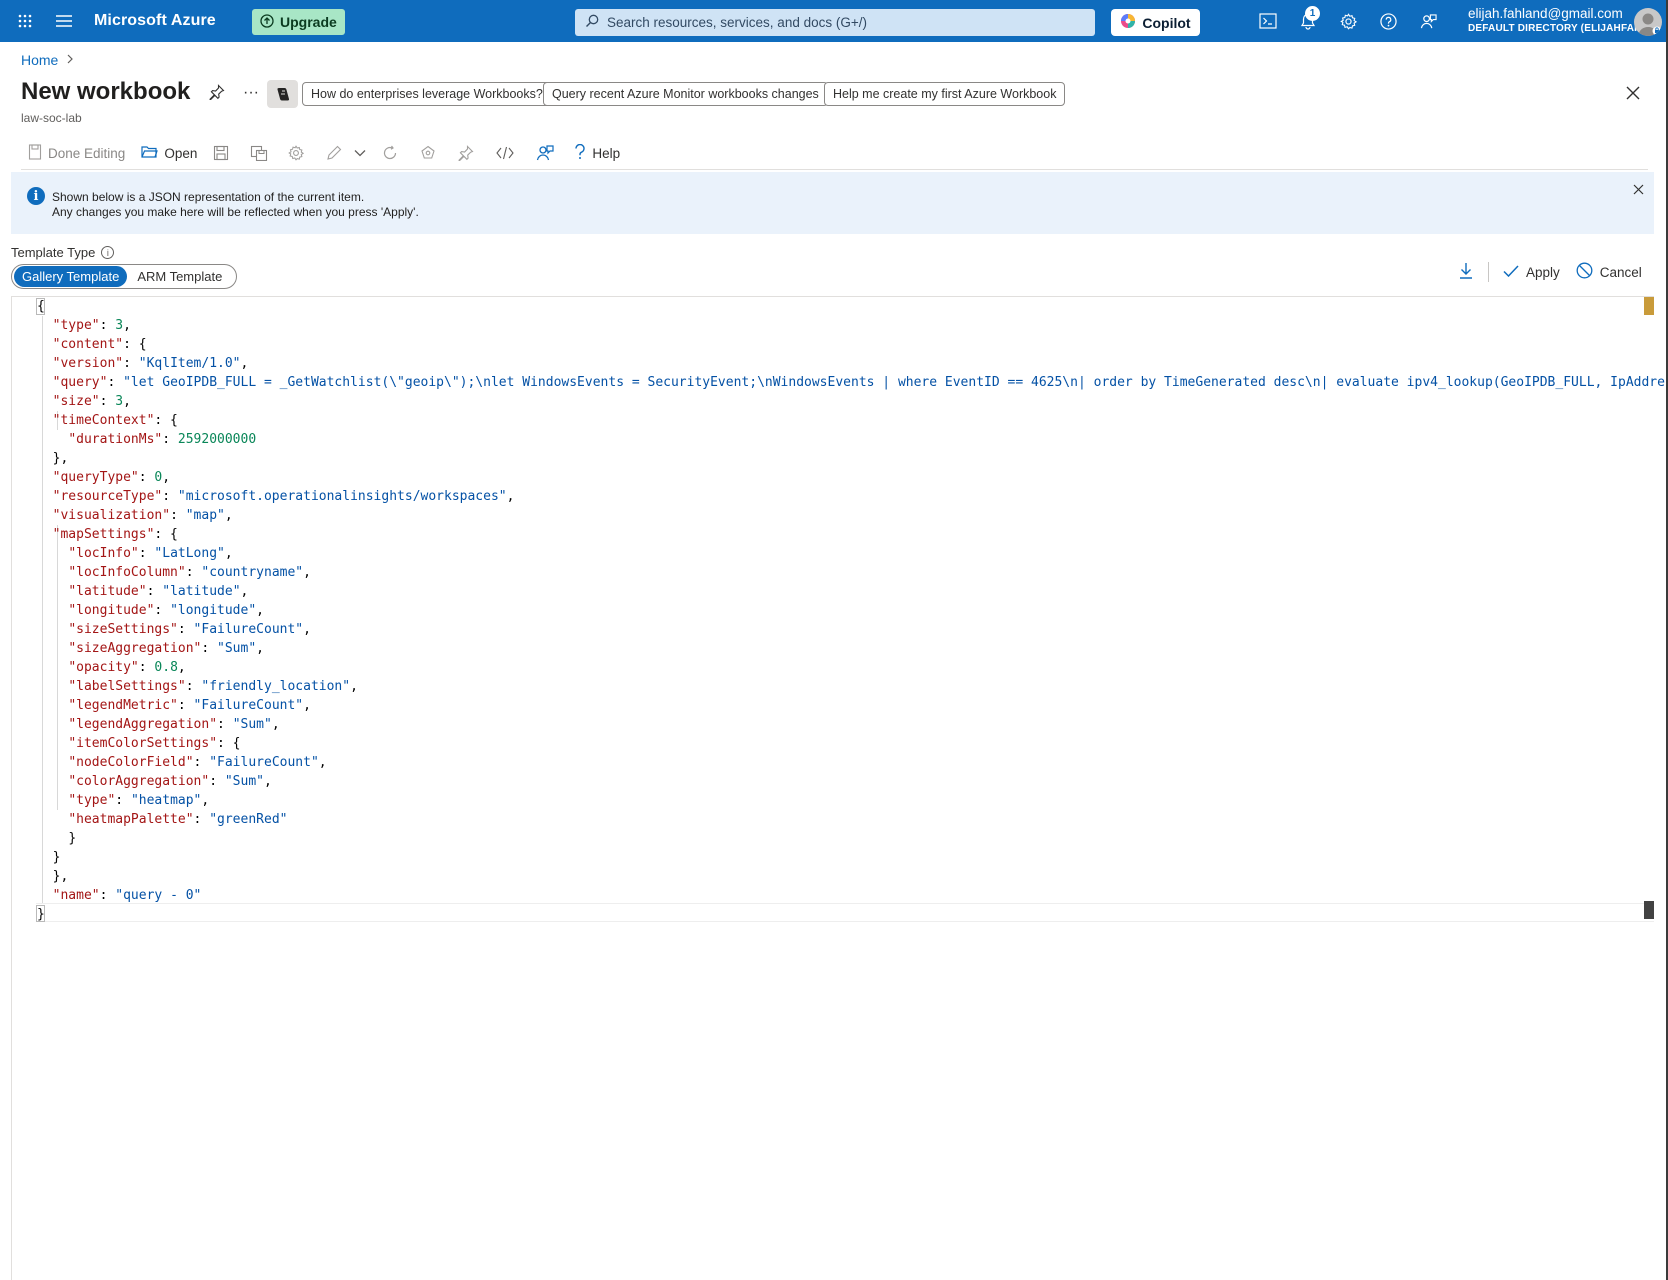  Describe the element at coordinates (166, 648) in the screenshot. I see `code-line: "sizeAggregation": "Sum",` at that location.